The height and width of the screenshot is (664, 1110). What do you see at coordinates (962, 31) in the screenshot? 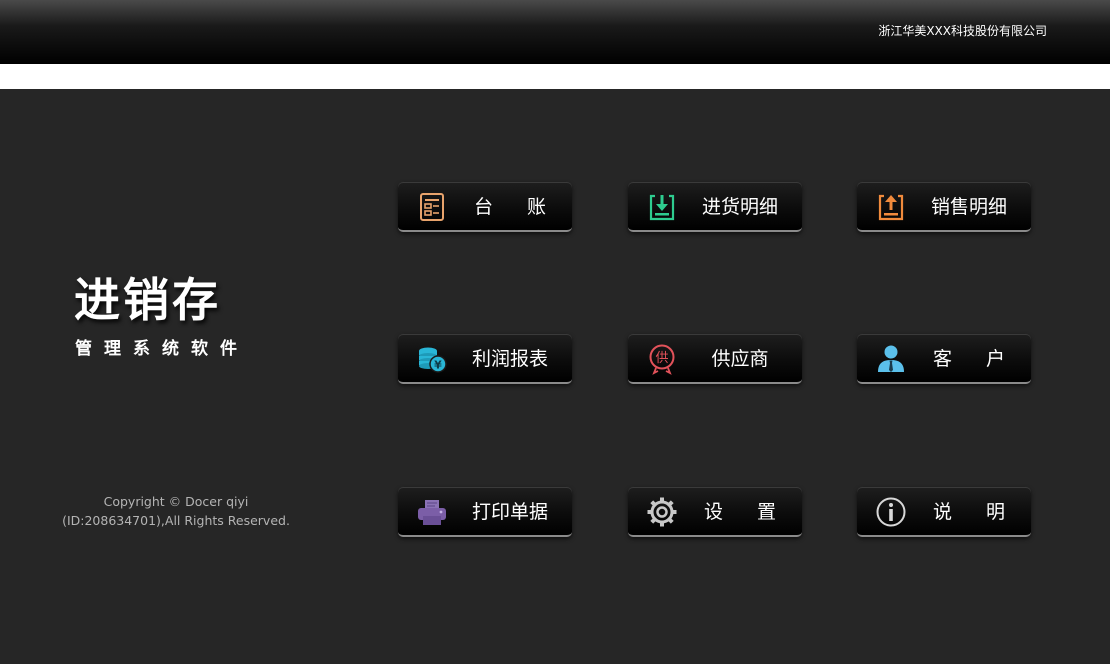
I see `company-name: 浙江华美XXX科技股份有限公司` at bounding box center [962, 31].